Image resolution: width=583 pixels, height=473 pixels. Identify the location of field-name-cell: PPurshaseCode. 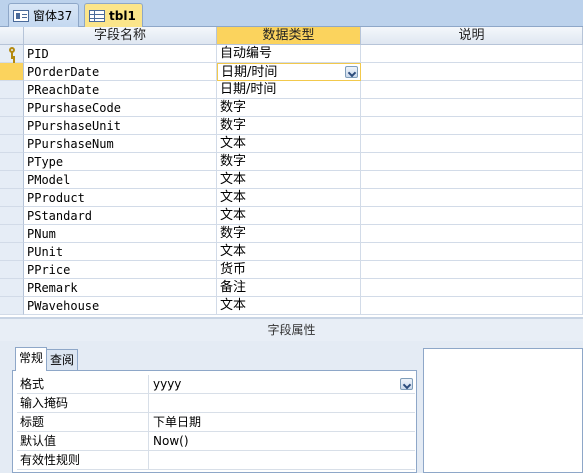
(120, 108).